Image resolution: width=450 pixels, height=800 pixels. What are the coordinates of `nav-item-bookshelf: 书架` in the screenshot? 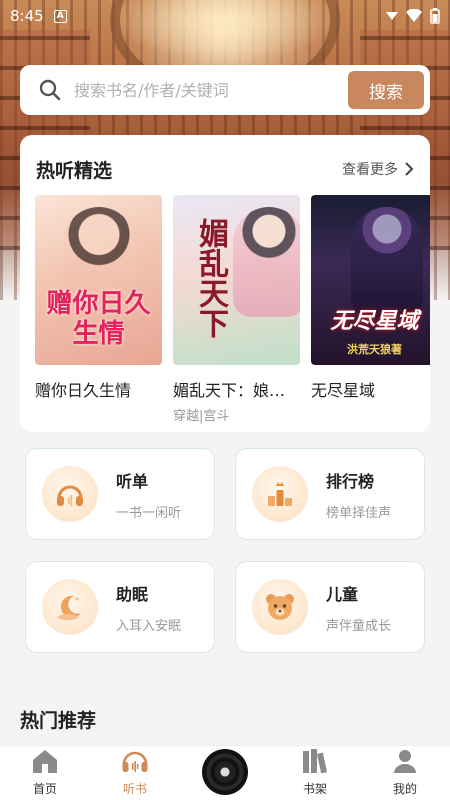 It's located at (315, 771).